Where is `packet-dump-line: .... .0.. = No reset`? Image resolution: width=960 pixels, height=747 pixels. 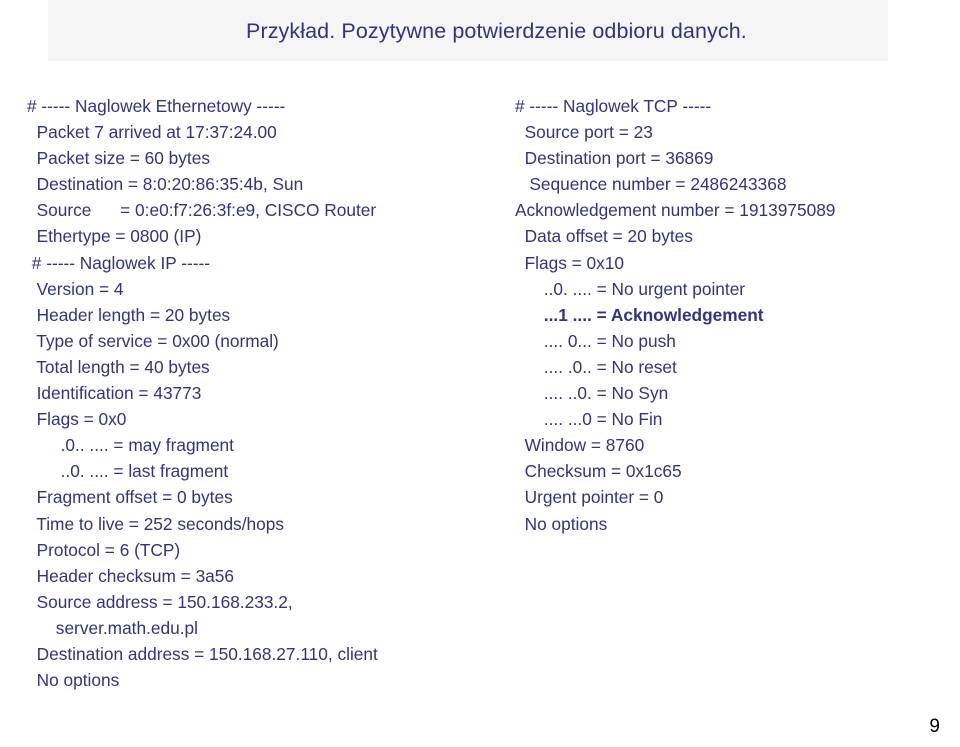
packet-dump-line: .... .0.. = No reset is located at coordinates (596, 366).